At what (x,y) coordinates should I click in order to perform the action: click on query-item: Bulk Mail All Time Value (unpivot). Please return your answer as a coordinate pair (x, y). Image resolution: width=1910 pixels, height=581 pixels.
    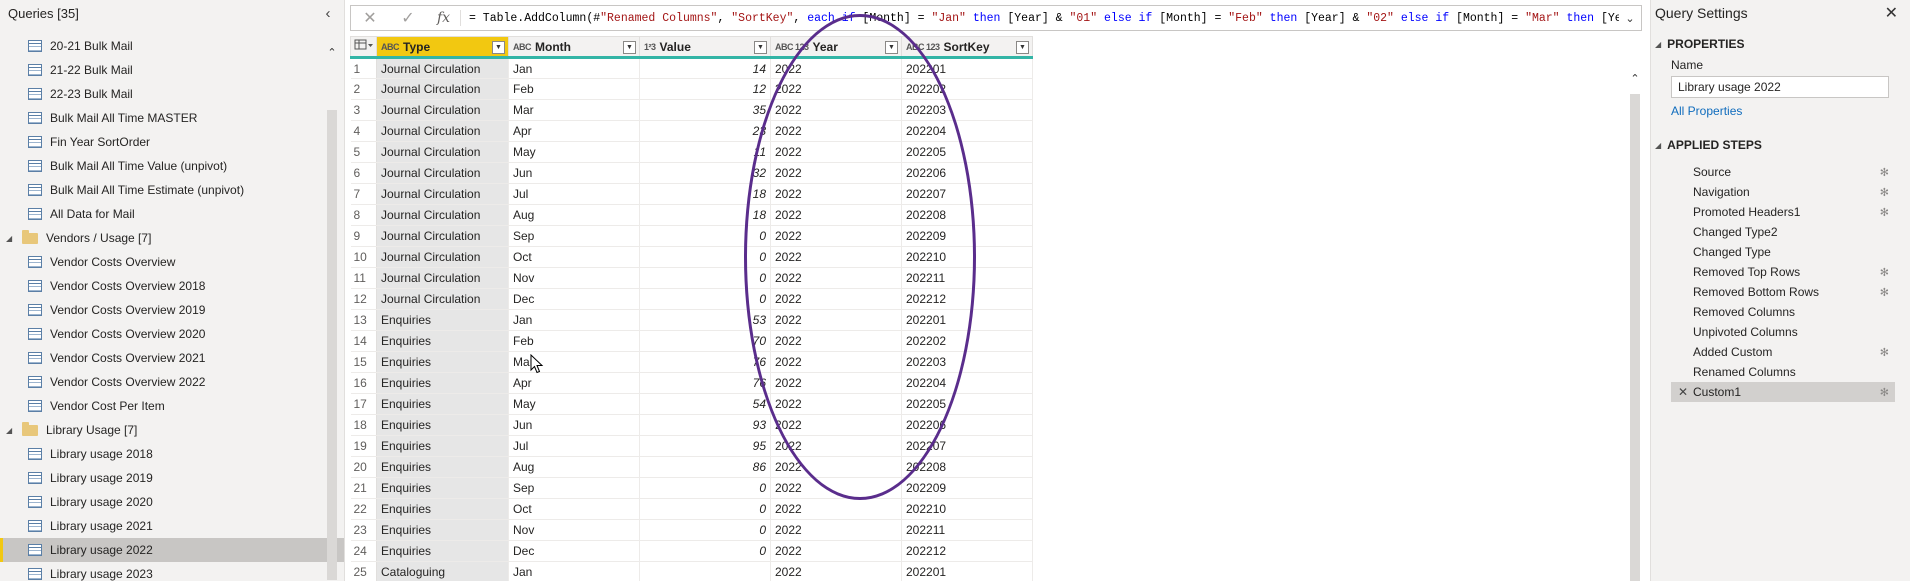
    Looking at the image, I should click on (172, 166).